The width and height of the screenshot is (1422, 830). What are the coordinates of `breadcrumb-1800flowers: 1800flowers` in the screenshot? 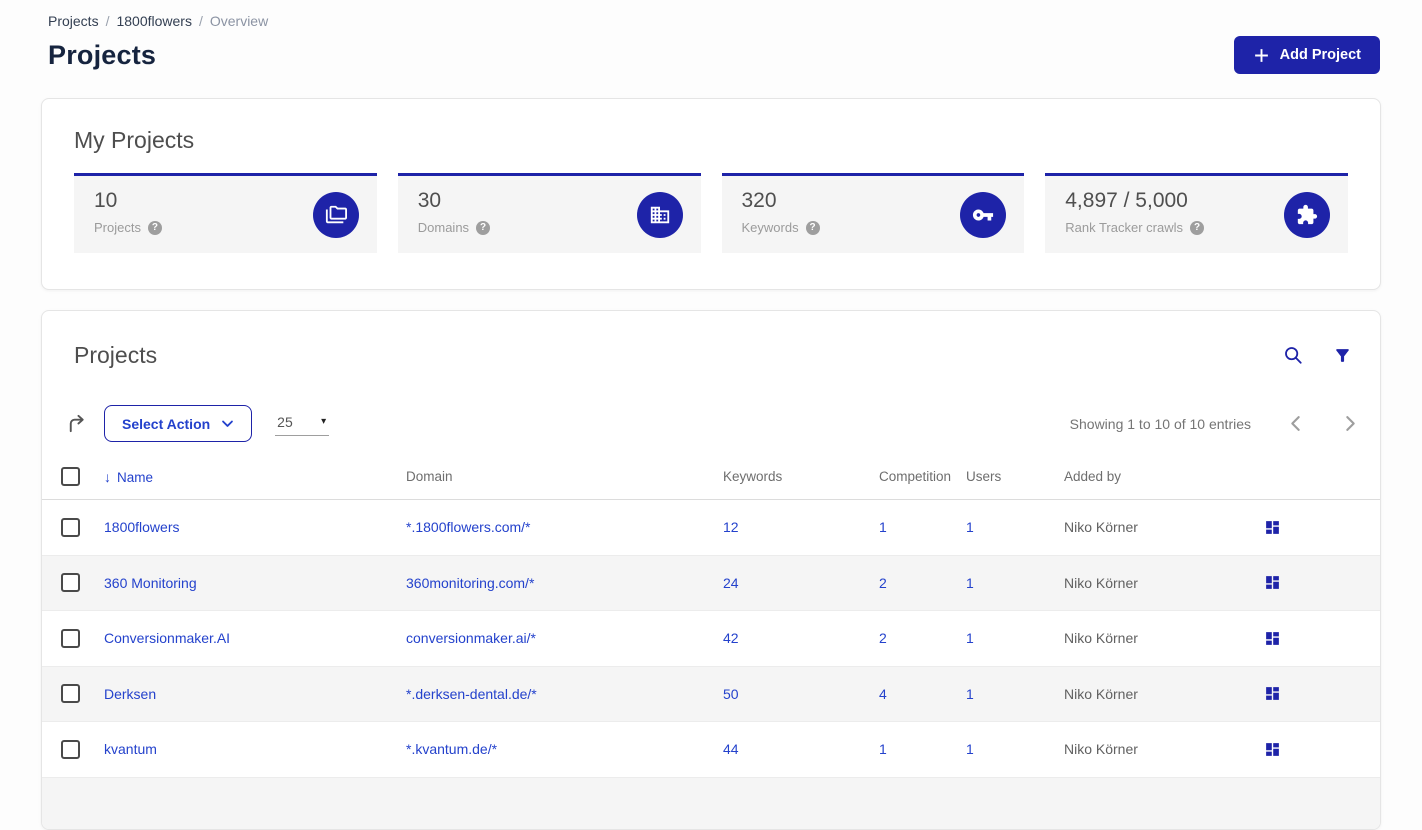 It's located at (154, 21).